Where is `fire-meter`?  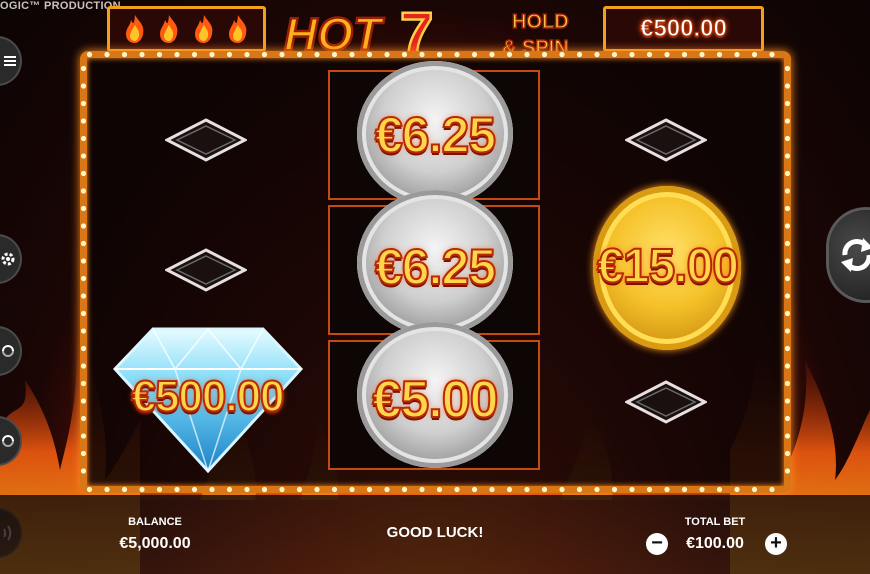
fire-meter is located at coordinates (186, 29).